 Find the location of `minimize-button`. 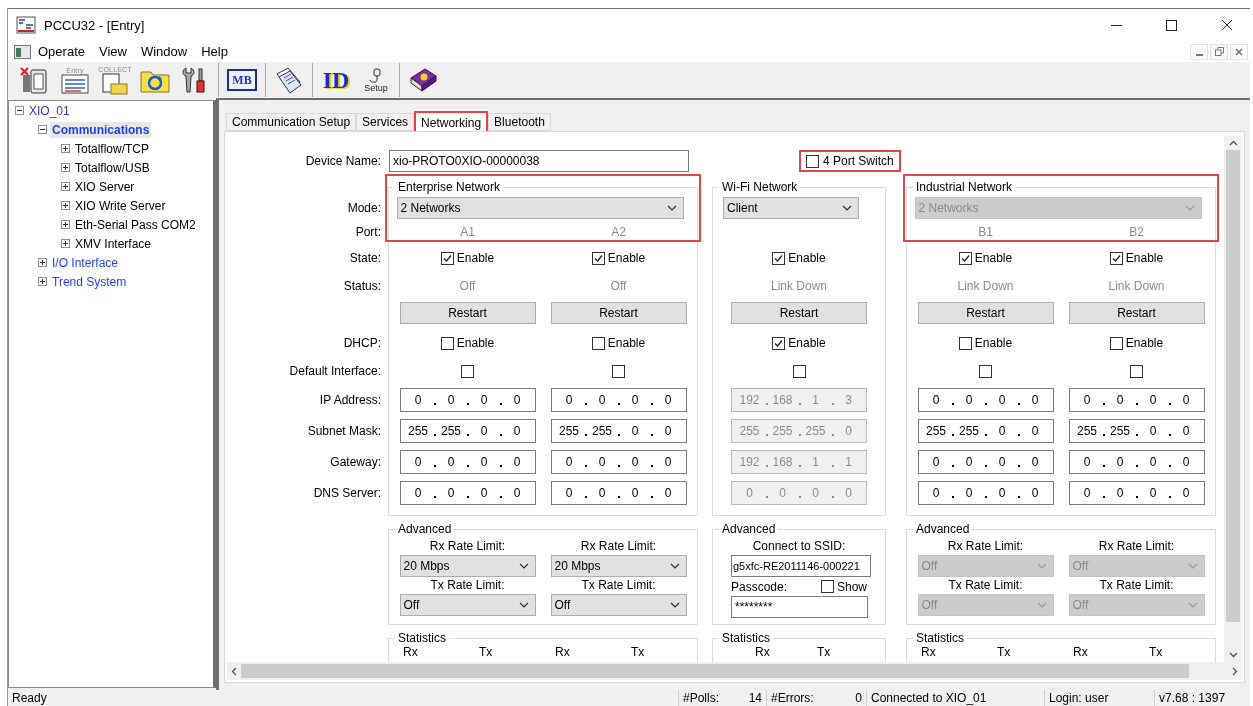

minimize-button is located at coordinates (1199, 51).